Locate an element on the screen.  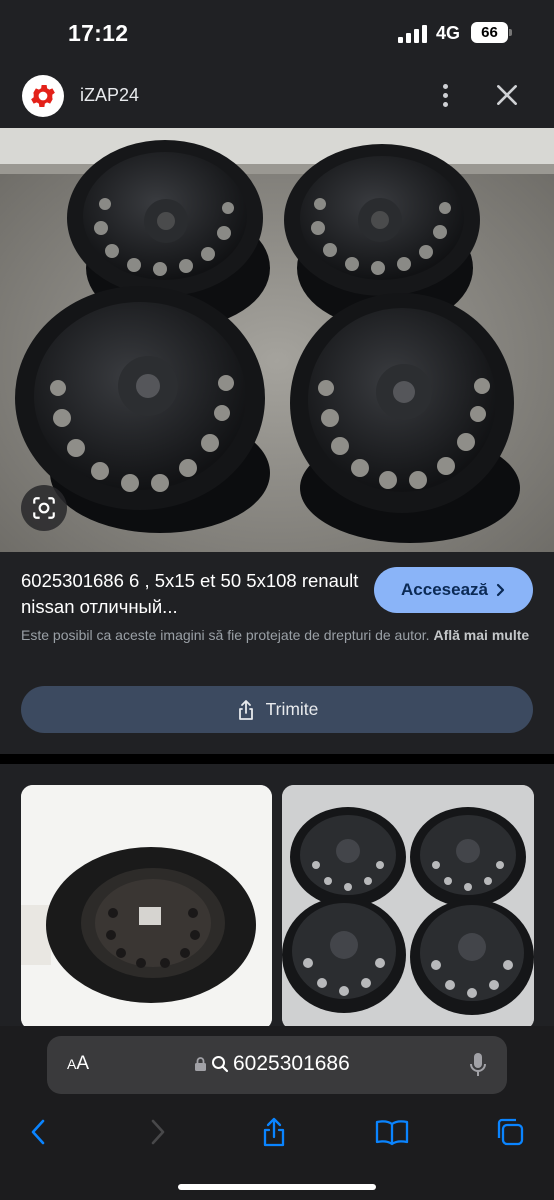
chevron-left-icon is located at coordinates (38, 1132).